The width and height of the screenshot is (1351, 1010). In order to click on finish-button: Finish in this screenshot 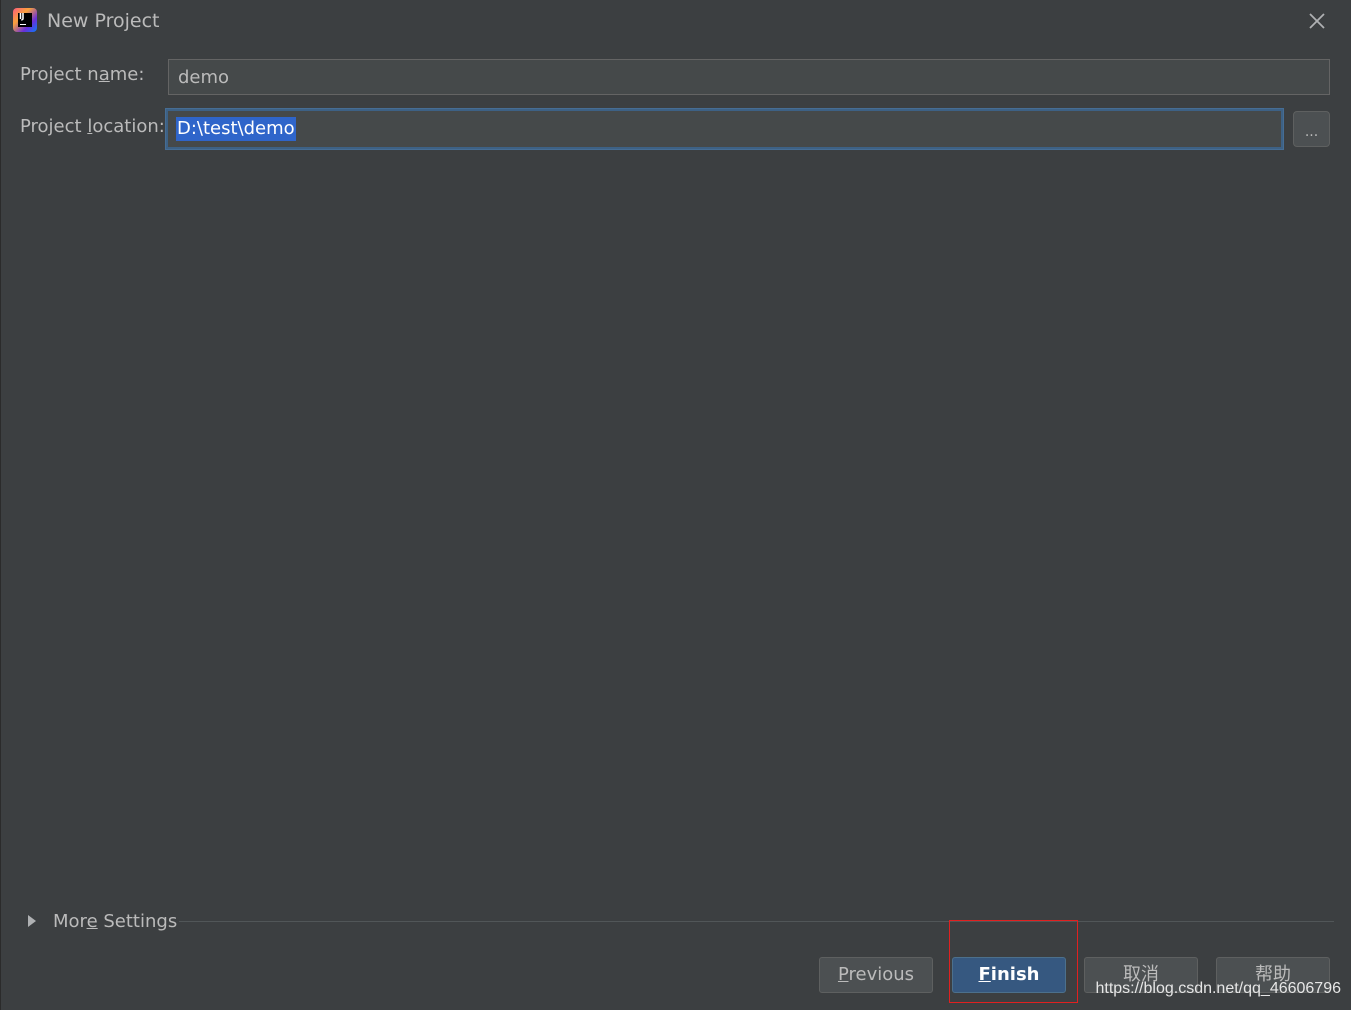, I will do `click(1009, 975)`.